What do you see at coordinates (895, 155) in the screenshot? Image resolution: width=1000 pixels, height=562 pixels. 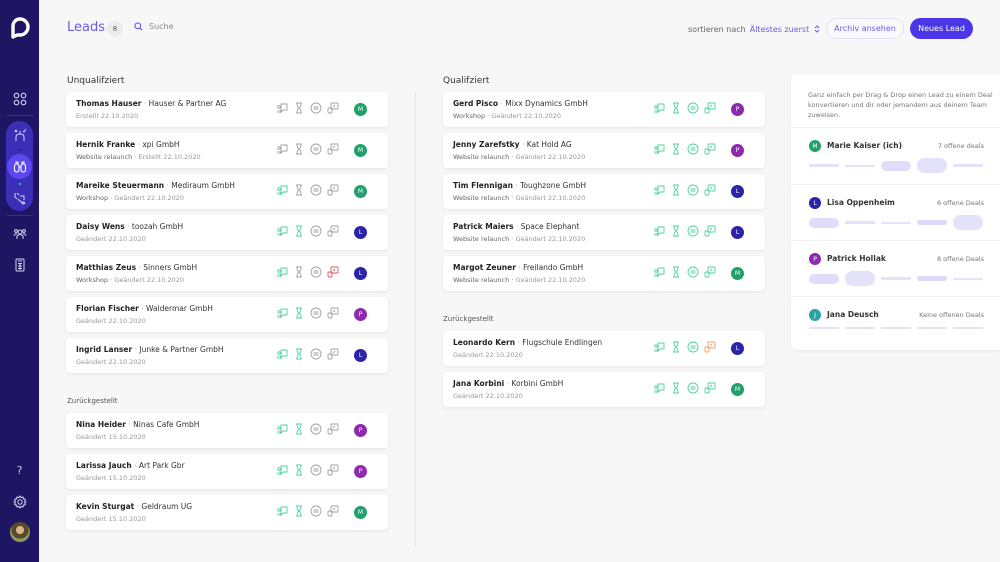 I see `team-member-dropzone: M Marie Kaiser (ich) 7 offene deals` at bounding box center [895, 155].